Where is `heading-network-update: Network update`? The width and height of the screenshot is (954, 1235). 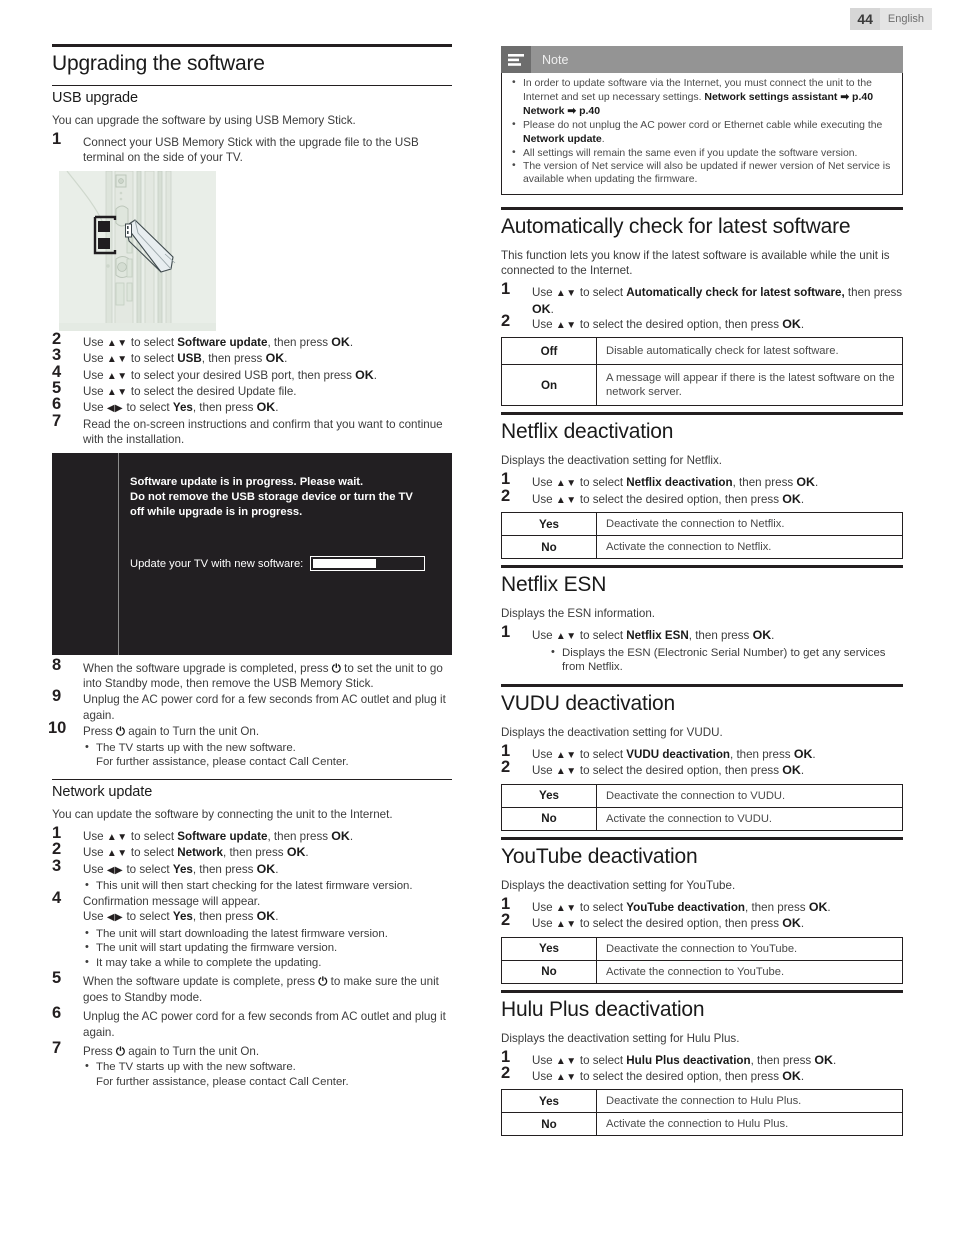
heading-network-update: Network update is located at coordinates (102, 791).